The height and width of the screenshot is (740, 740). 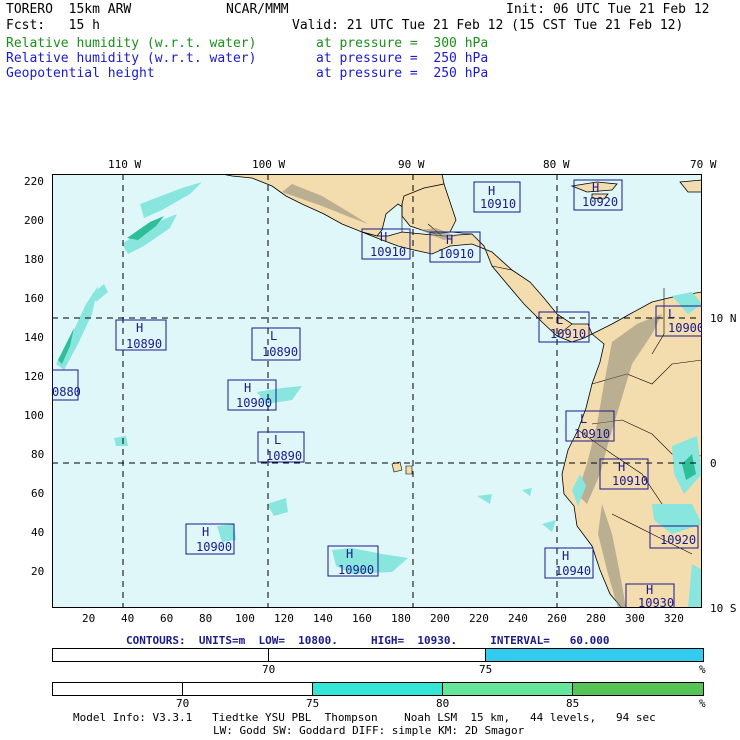 What do you see at coordinates (362, 618) in the screenshot?
I see `bottom-label: 160` at bounding box center [362, 618].